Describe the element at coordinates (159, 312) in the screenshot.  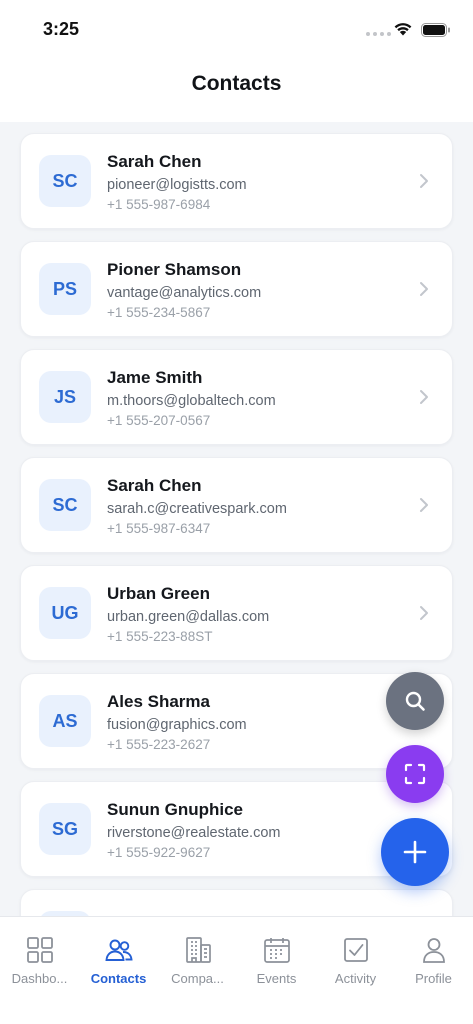
I see `contact-phone: +1 555-234-5867` at that location.